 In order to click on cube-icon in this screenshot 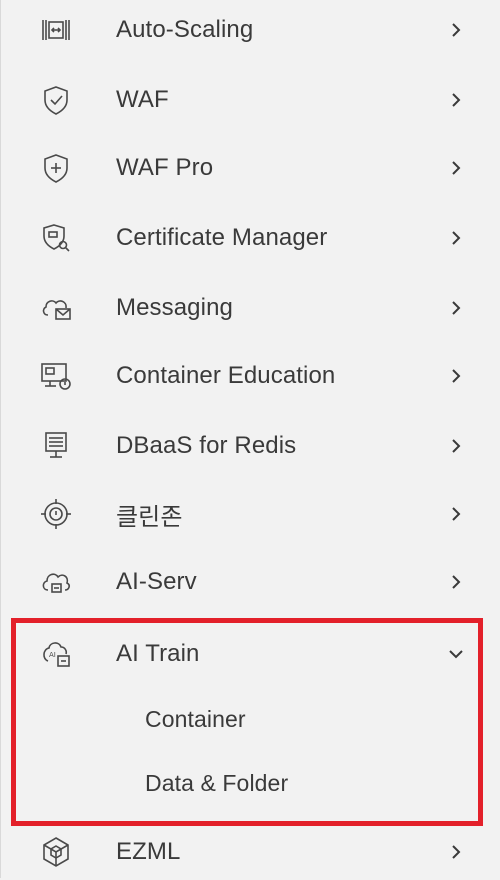, I will do `click(56, 852)`.